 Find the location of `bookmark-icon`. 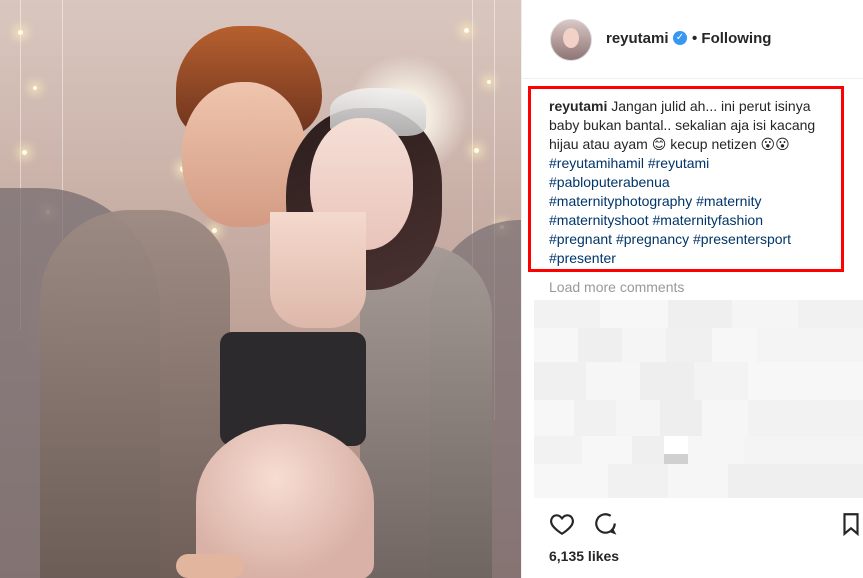

bookmark-icon is located at coordinates (850, 524).